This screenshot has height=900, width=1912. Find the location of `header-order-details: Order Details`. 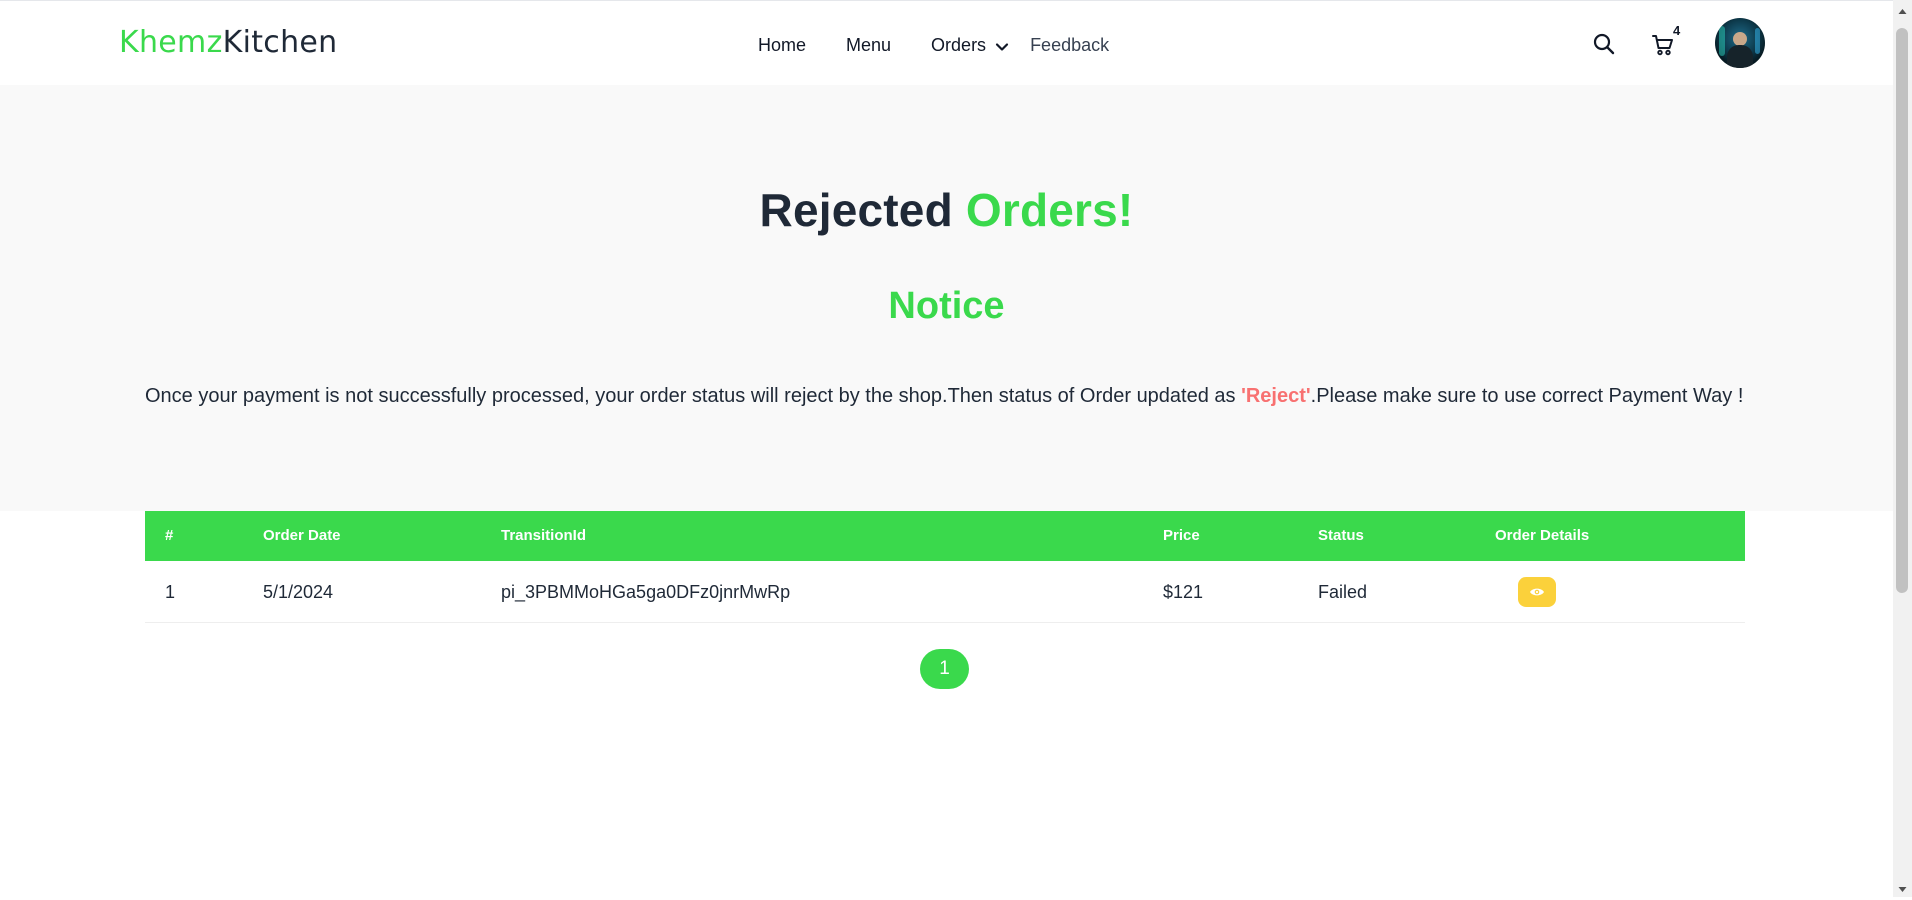

header-order-details: Order Details is located at coordinates (1542, 535).